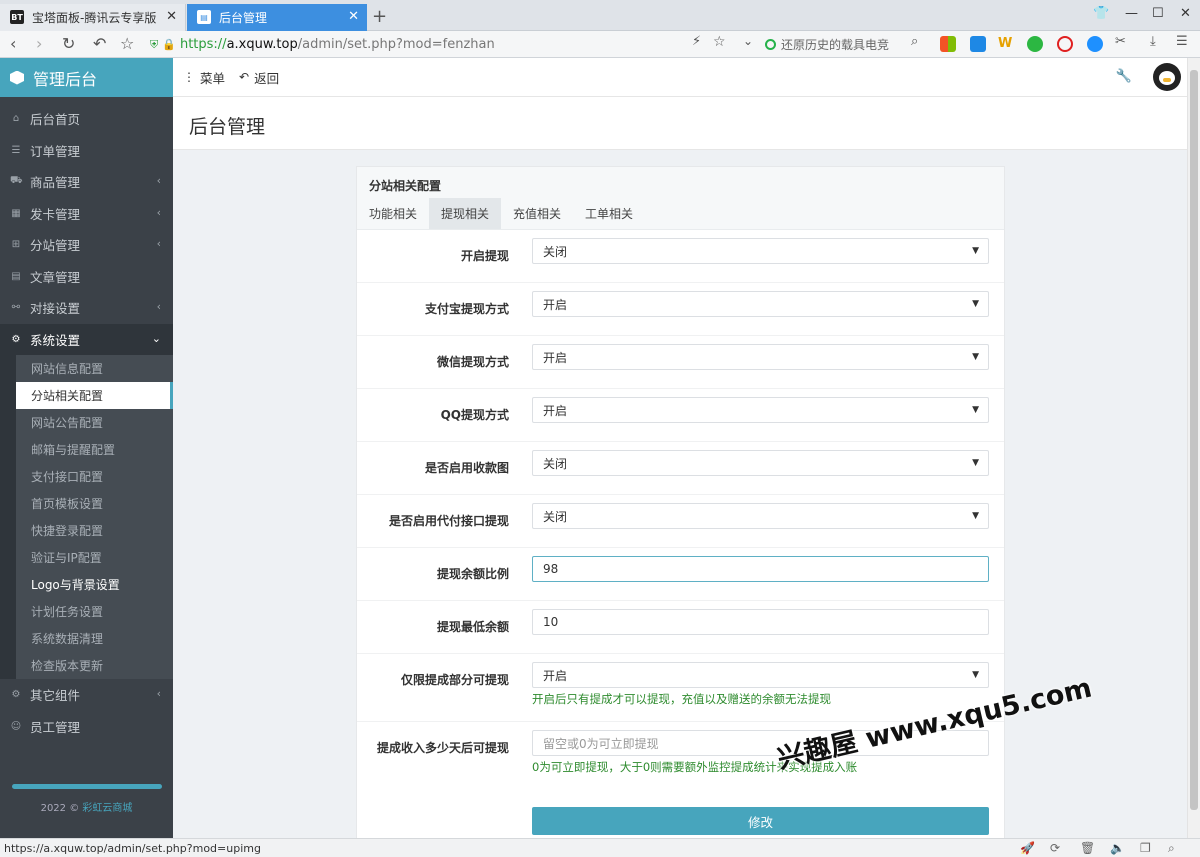  What do you see at coordinates (13, 43) in the screenshot?
I see `back-icon: ‹` at bounding box center [13, 43].